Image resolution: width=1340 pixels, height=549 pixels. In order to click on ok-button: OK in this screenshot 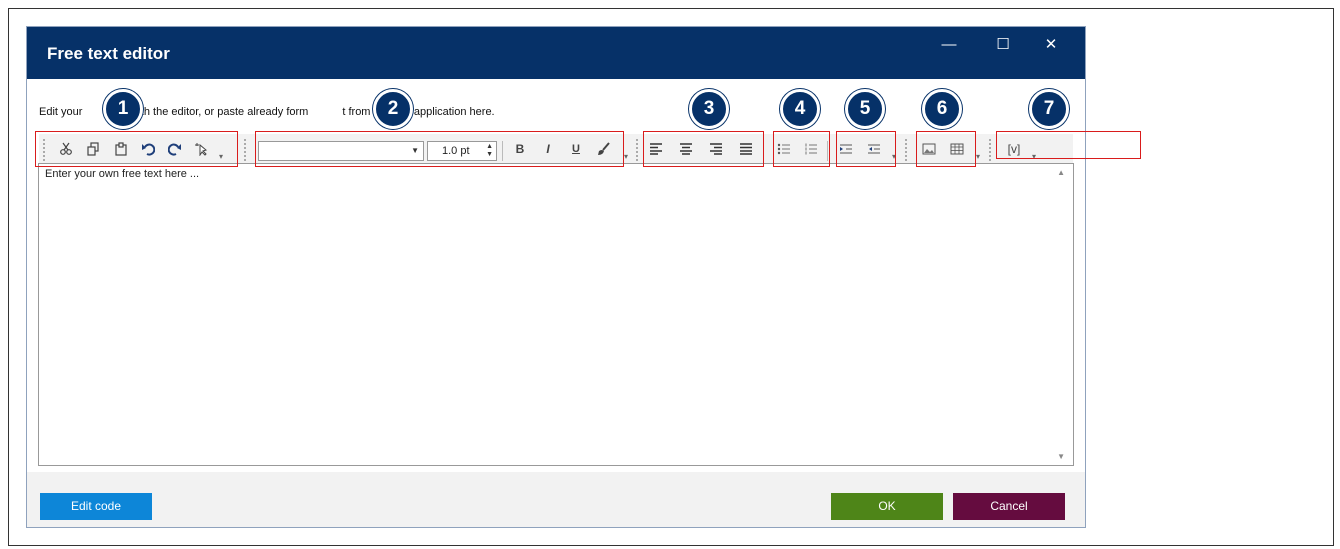, I will do `click(887, 506)`.